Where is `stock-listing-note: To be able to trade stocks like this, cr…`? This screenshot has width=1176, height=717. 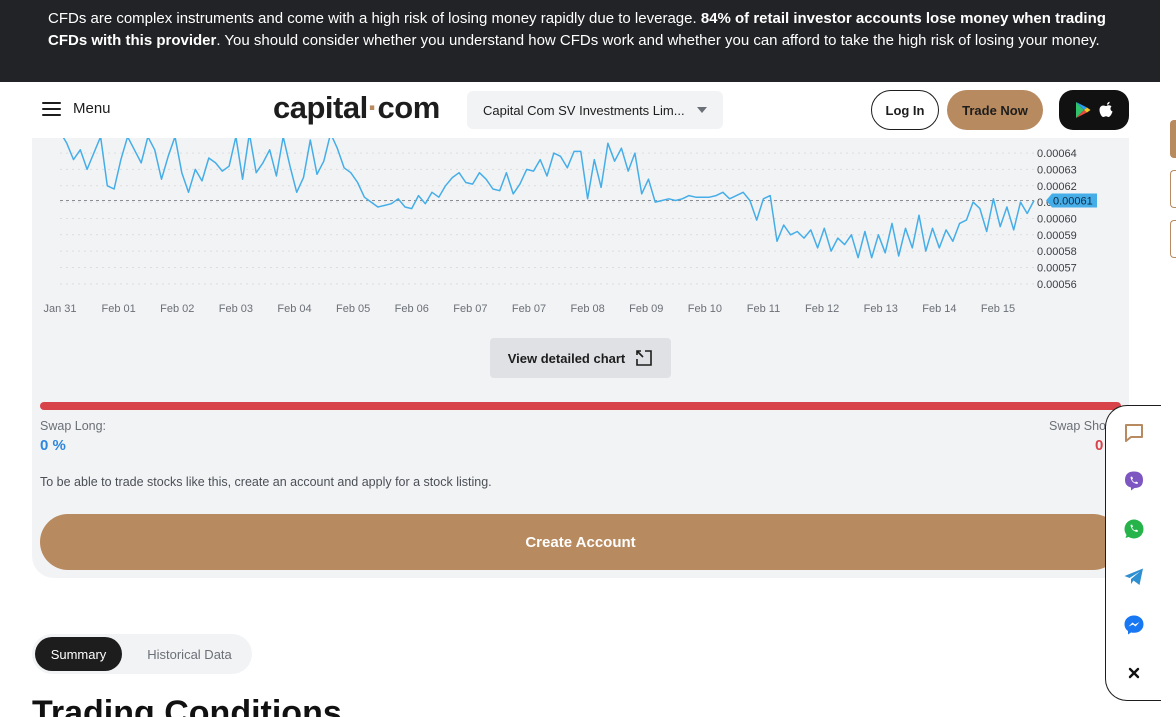
stock-listing-note: To be able to trade stocks like this, cr… is located at coordinates (266, 482).